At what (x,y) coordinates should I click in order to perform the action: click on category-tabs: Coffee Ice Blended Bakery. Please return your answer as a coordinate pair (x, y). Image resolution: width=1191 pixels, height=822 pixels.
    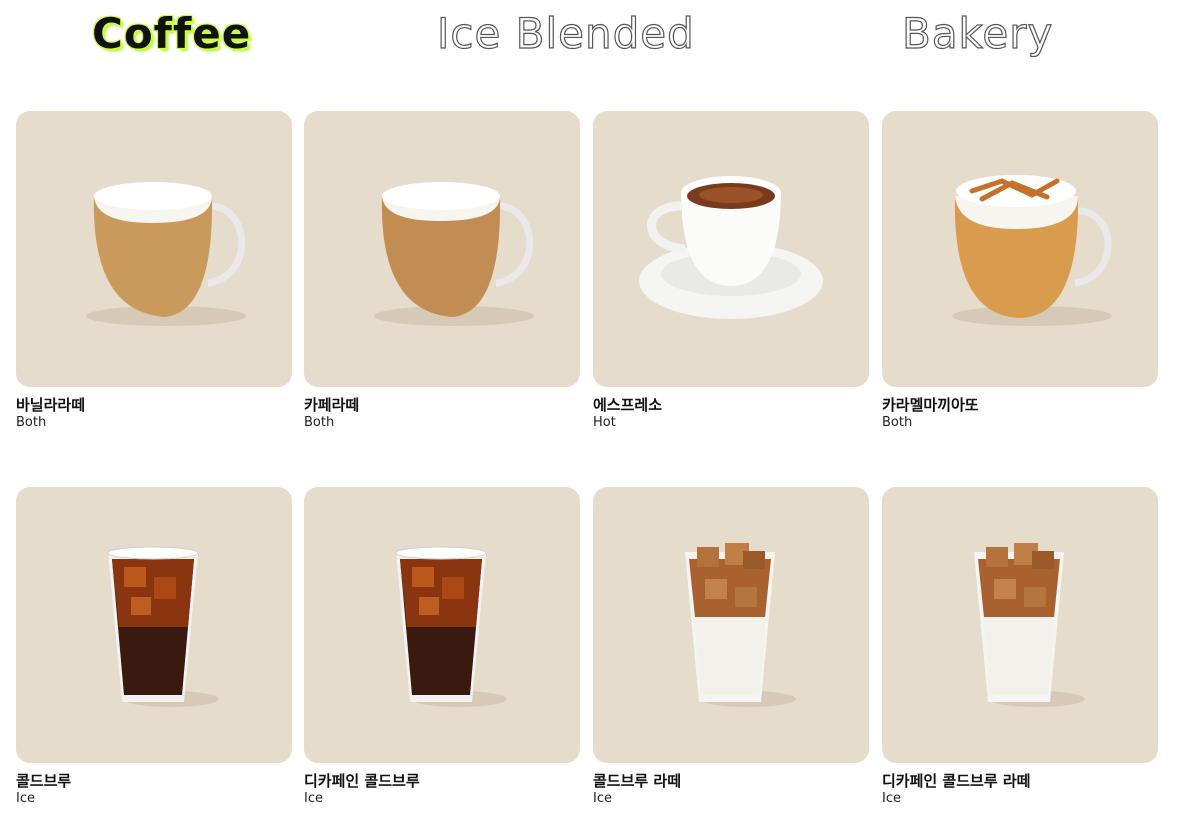
    Looking at the image, I should click on (595, 35).